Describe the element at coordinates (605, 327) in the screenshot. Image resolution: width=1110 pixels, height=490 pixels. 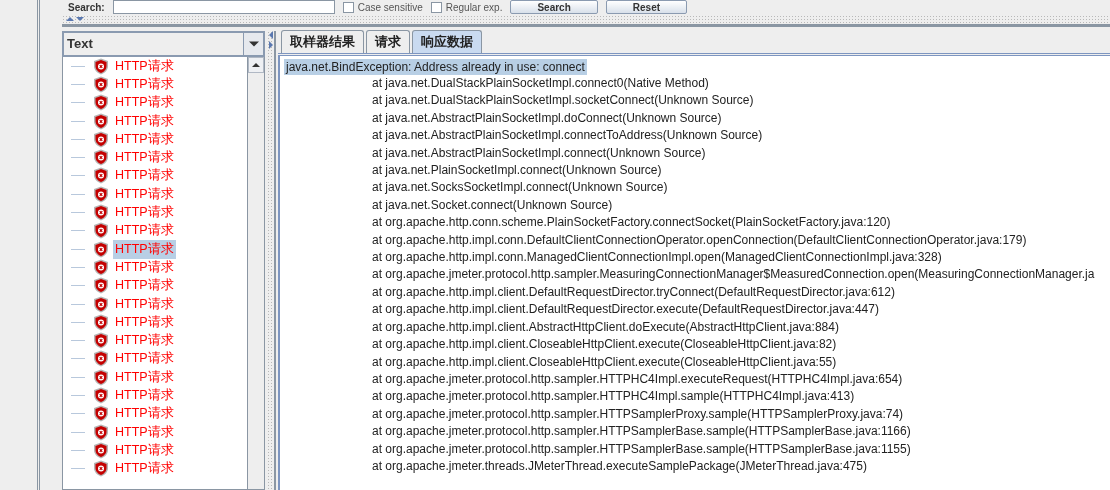
I see `stack-trace-line: at org.apache.http.impl.client.AbstractHttpClient.doExecute(AbstractHttpClient.java:884)` at that location.